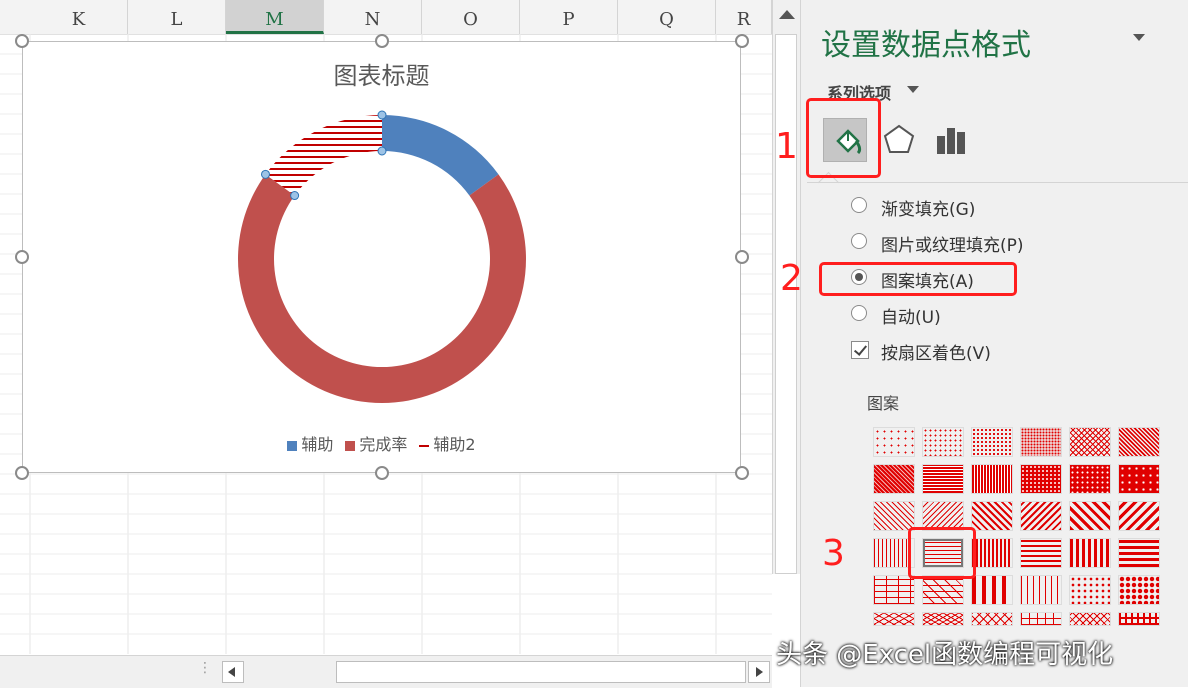  What do you see at coordinates (936, 351) in the screenshot?
I see `vary-colors-label: 按扇区着色(V)` at bounding box center [936, 351].